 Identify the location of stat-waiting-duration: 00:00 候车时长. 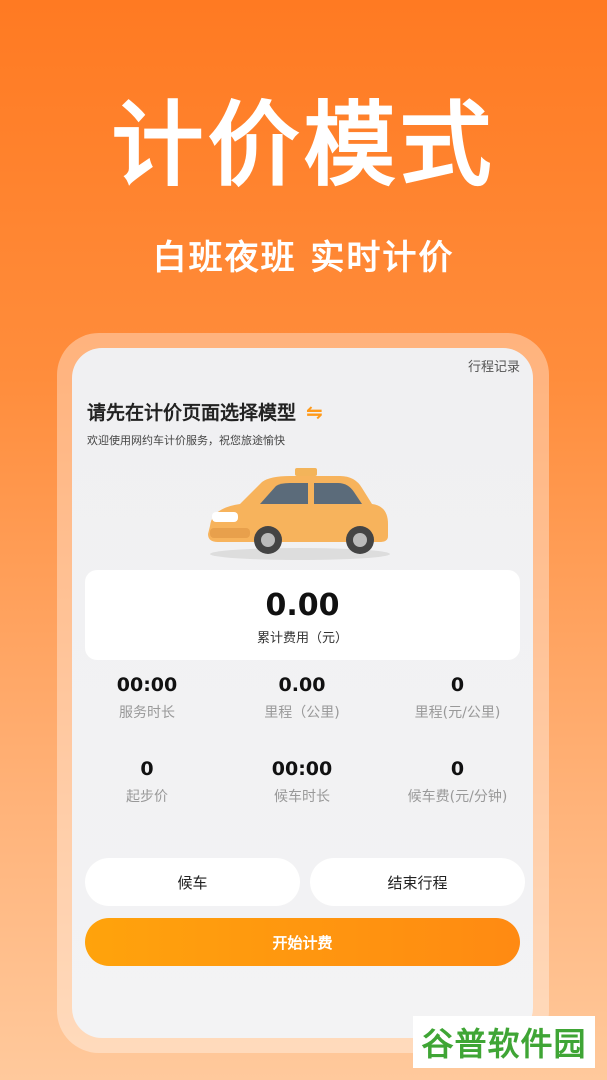
(302, 782).